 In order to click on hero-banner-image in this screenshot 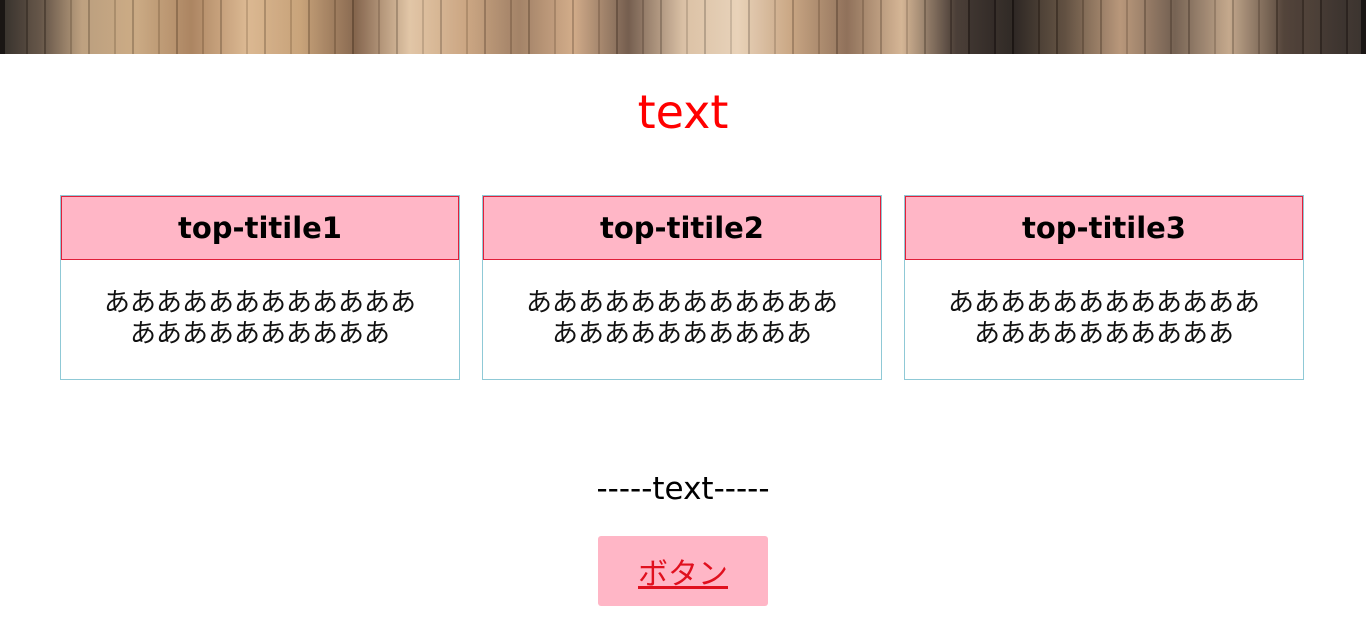, I will do `click(683, 27)`.